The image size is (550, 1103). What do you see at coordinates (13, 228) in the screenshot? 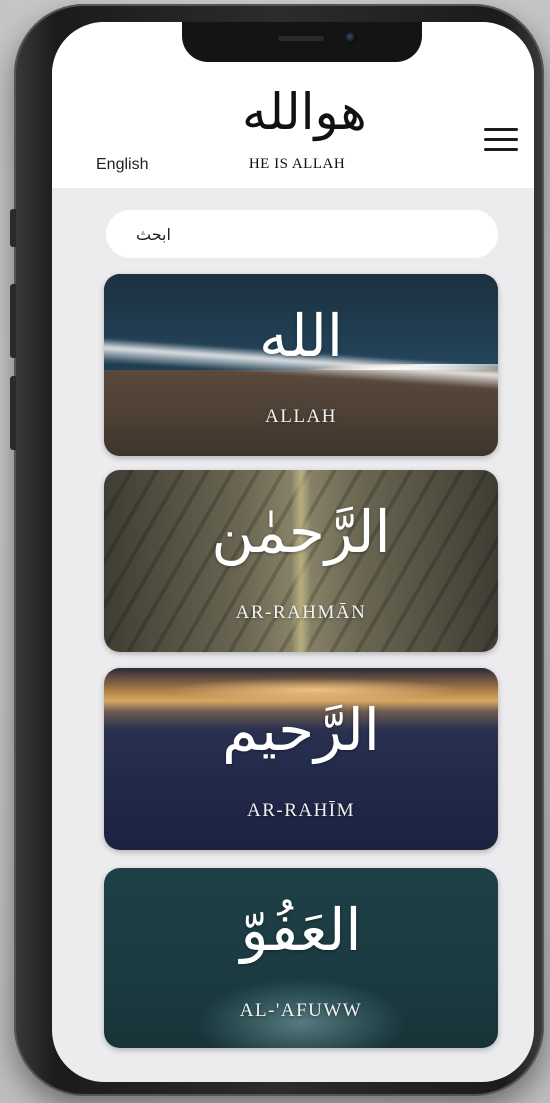
I see `mute-switch` at bounding box center [13, 228].